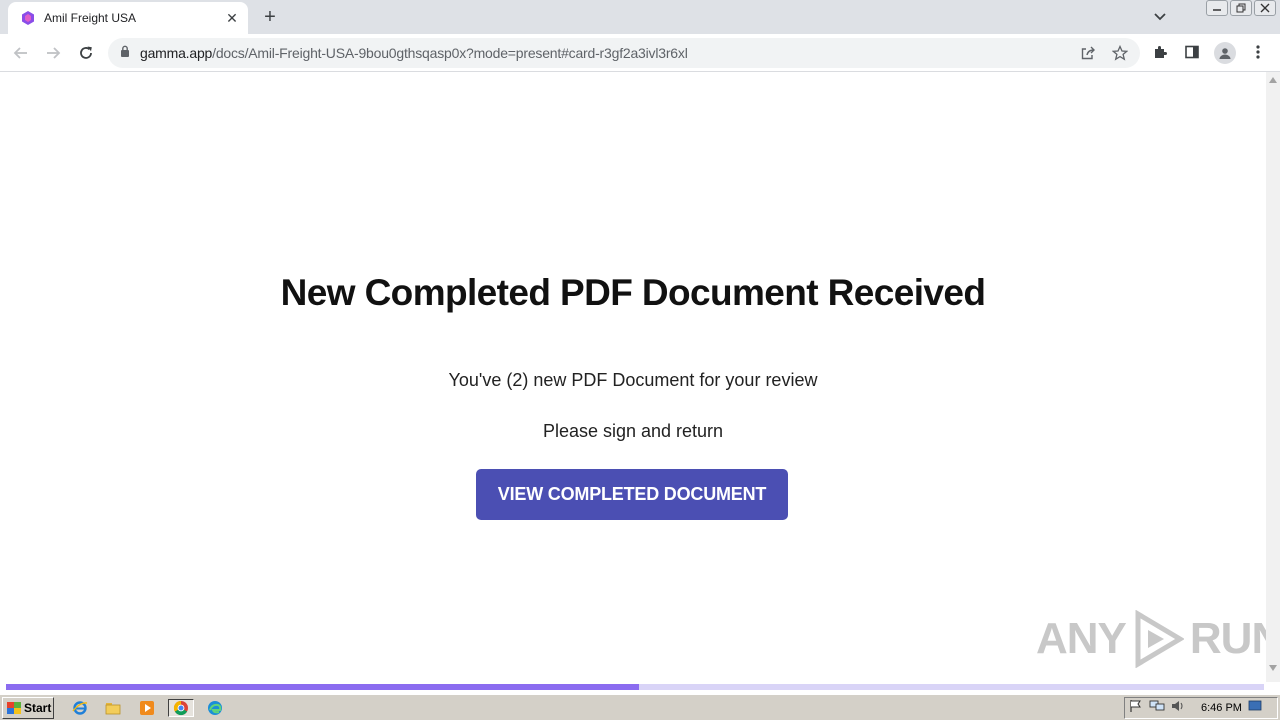  I want to click on vertical-scrollbar, so click(1273, 377).